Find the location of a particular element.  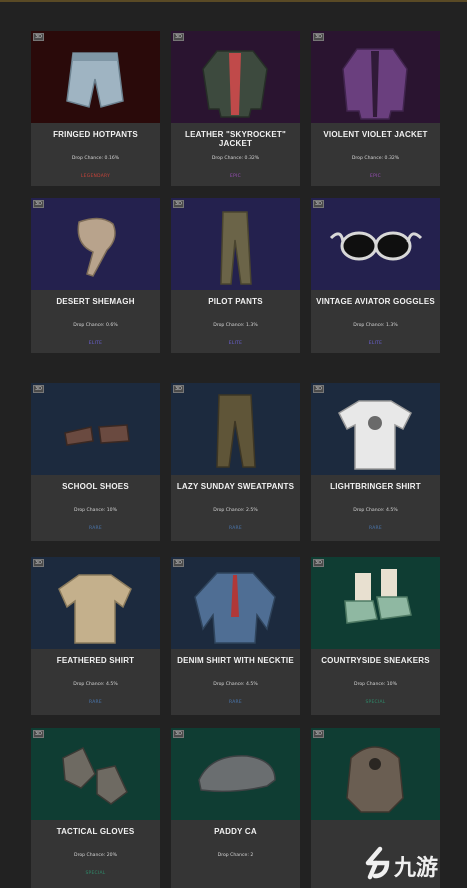

denim-shirt-icon is located at coordinates (235, 608).